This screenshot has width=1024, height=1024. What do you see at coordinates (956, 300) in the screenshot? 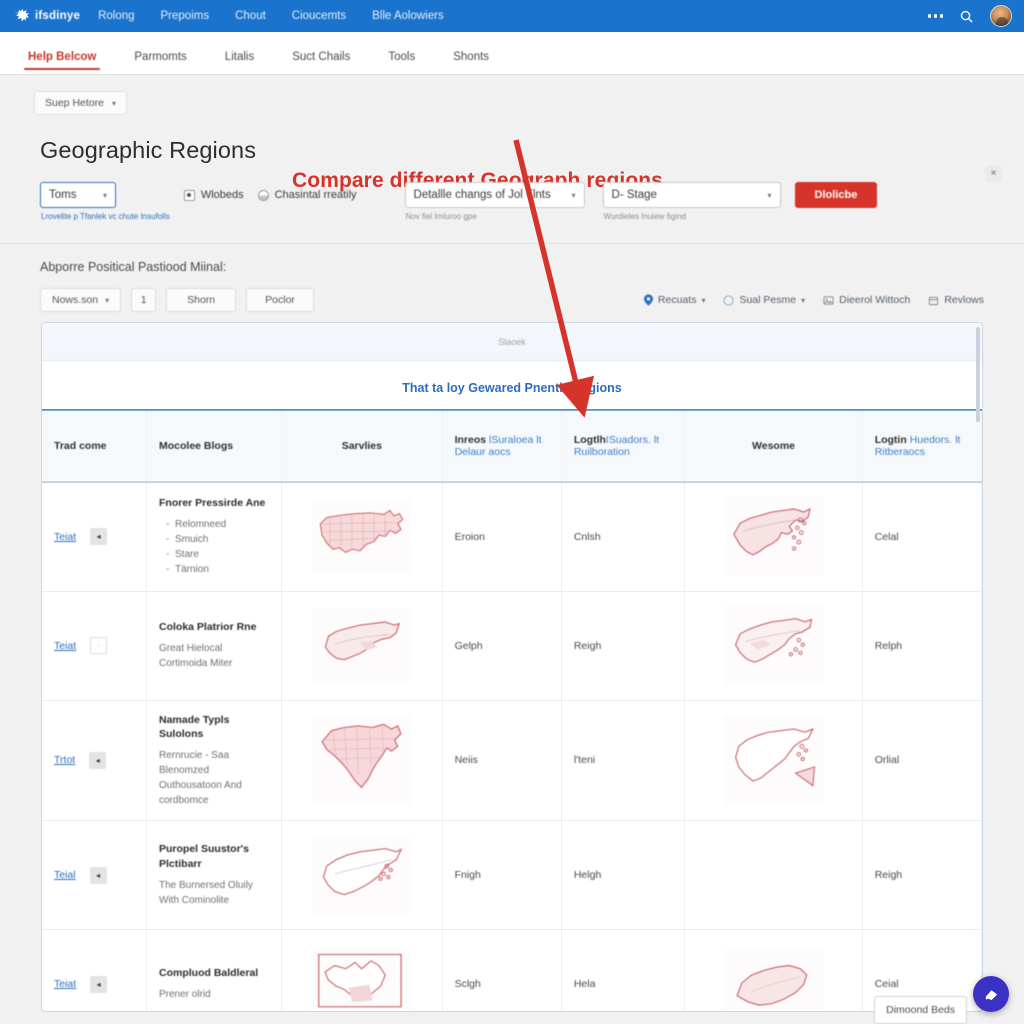
I see `revlows-link: Revlows` at bounding box center [956, 300].